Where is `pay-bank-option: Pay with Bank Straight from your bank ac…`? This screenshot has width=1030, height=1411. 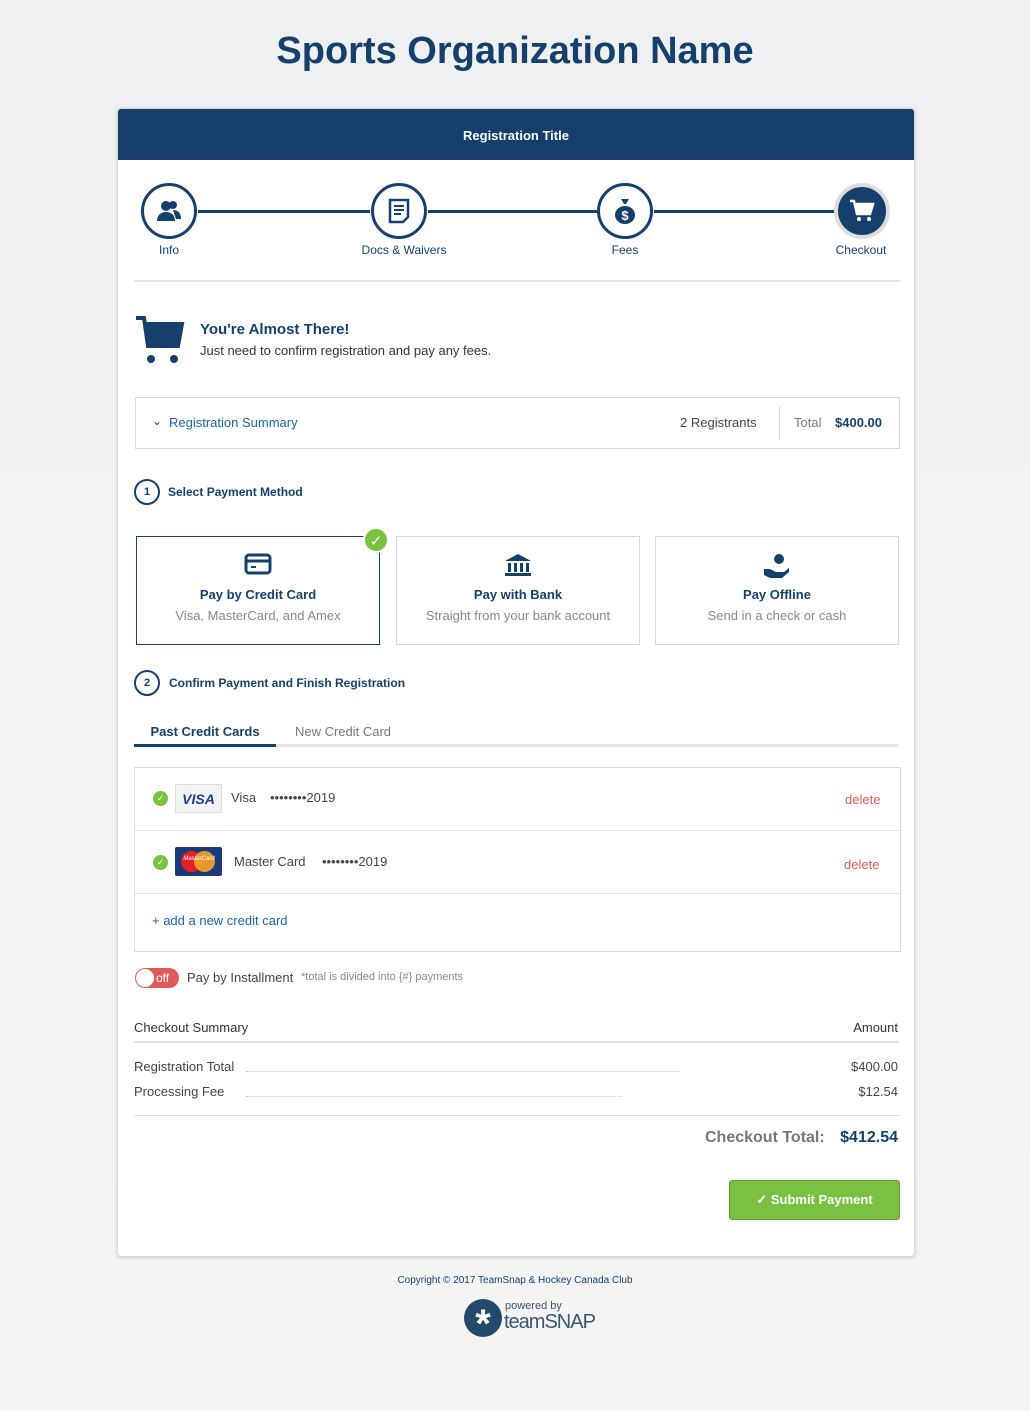 pay-bank-option: Pay with Bank Straight from your bank ac… is located at coordinates (518, 590).